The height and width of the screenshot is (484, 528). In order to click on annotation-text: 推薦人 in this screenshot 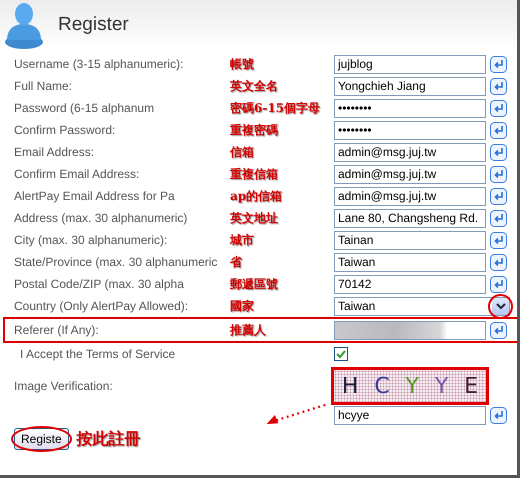, I will do `click(248, 330)`.